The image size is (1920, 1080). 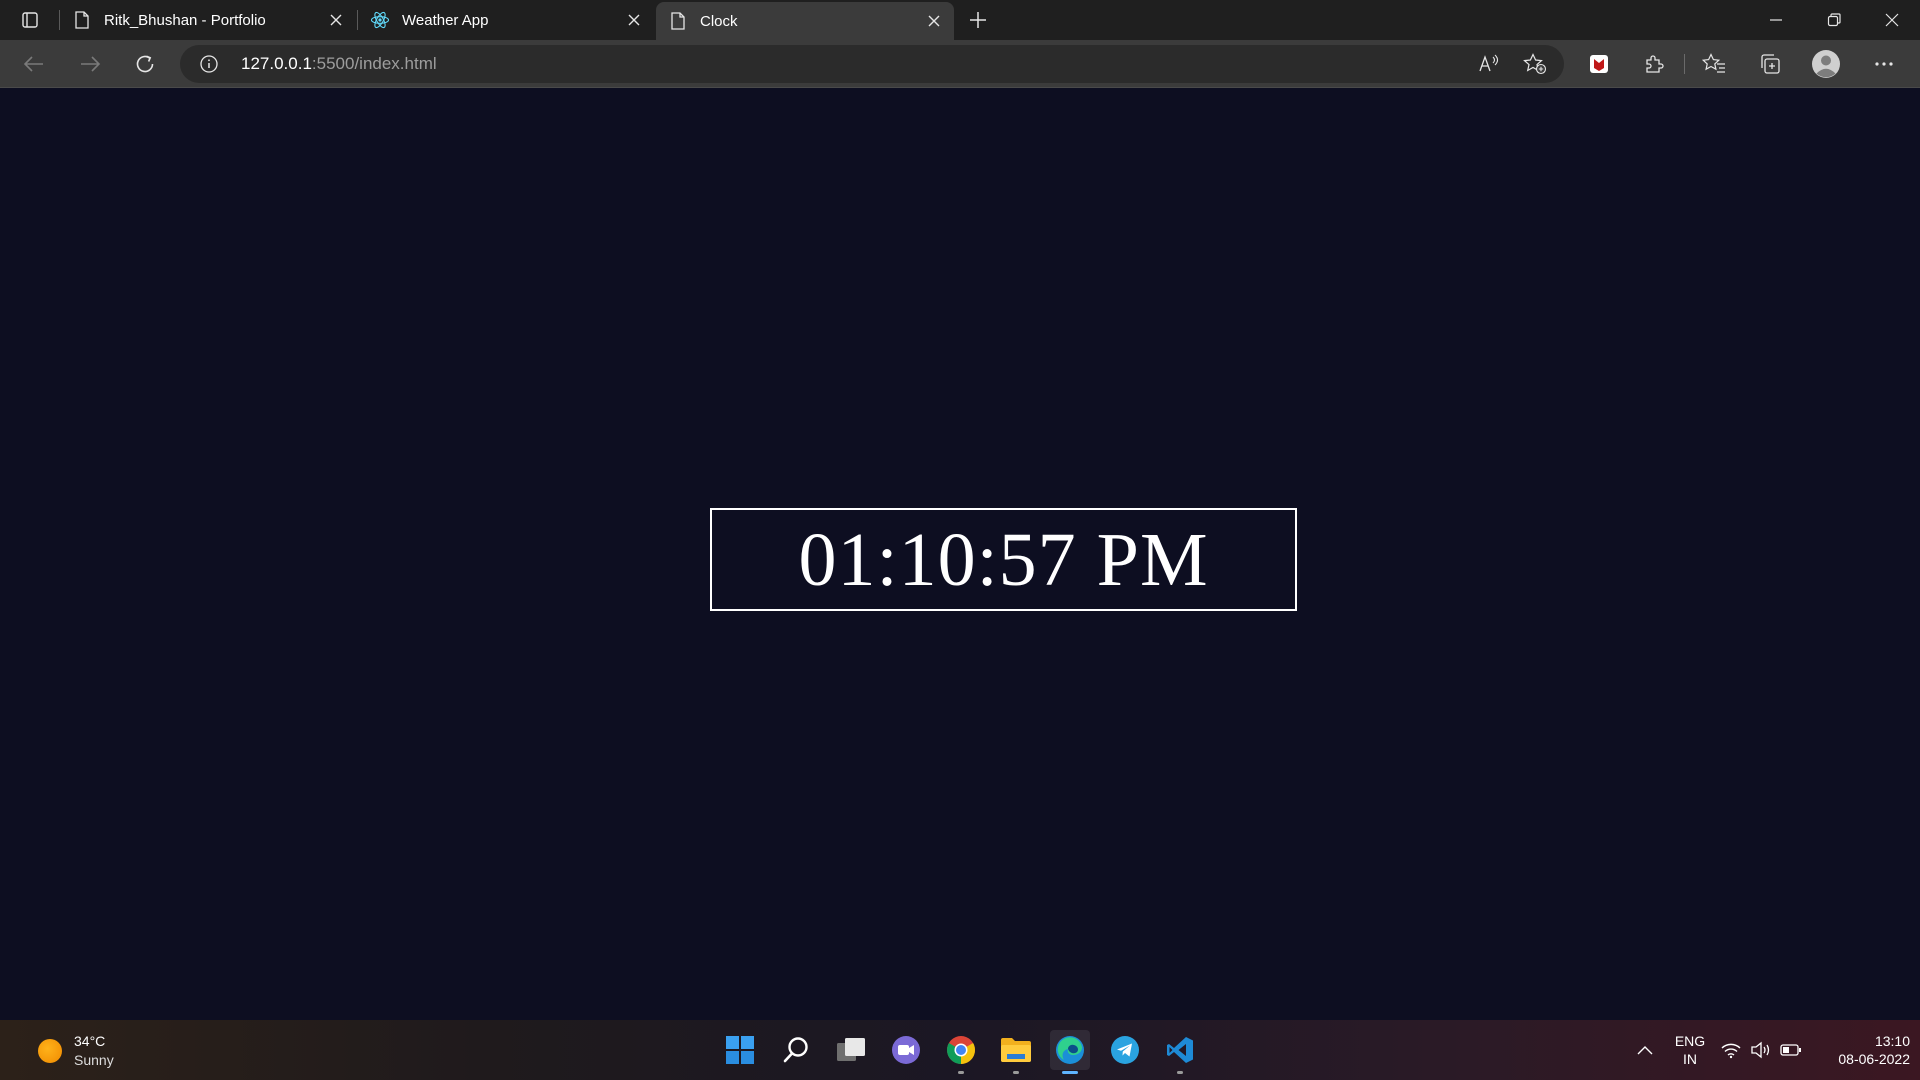 I want to click on vscode-button, so click(x=1180, y=1052).